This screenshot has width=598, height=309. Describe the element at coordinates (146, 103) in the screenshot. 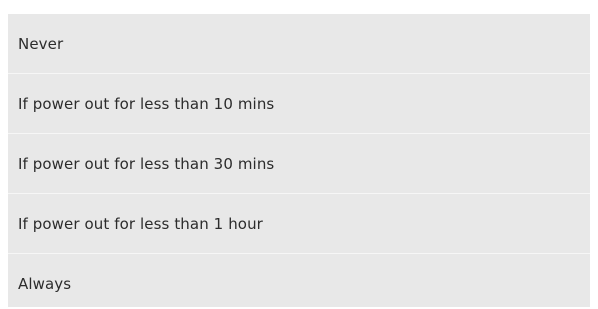

I see `option-label: If power out for less than 10 mins` at that location.